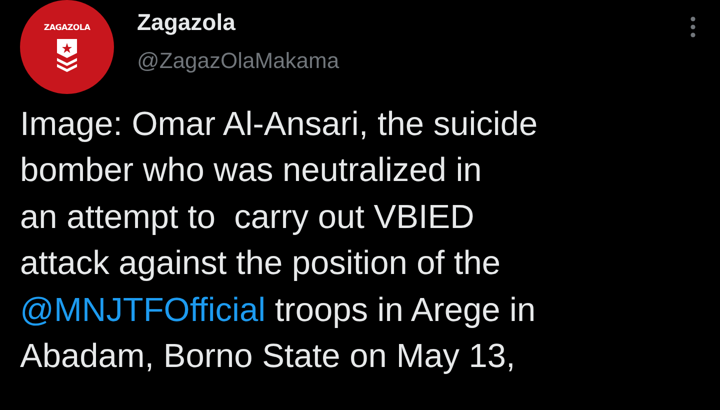  I want to click on more-options-icon, so click(693, 27).